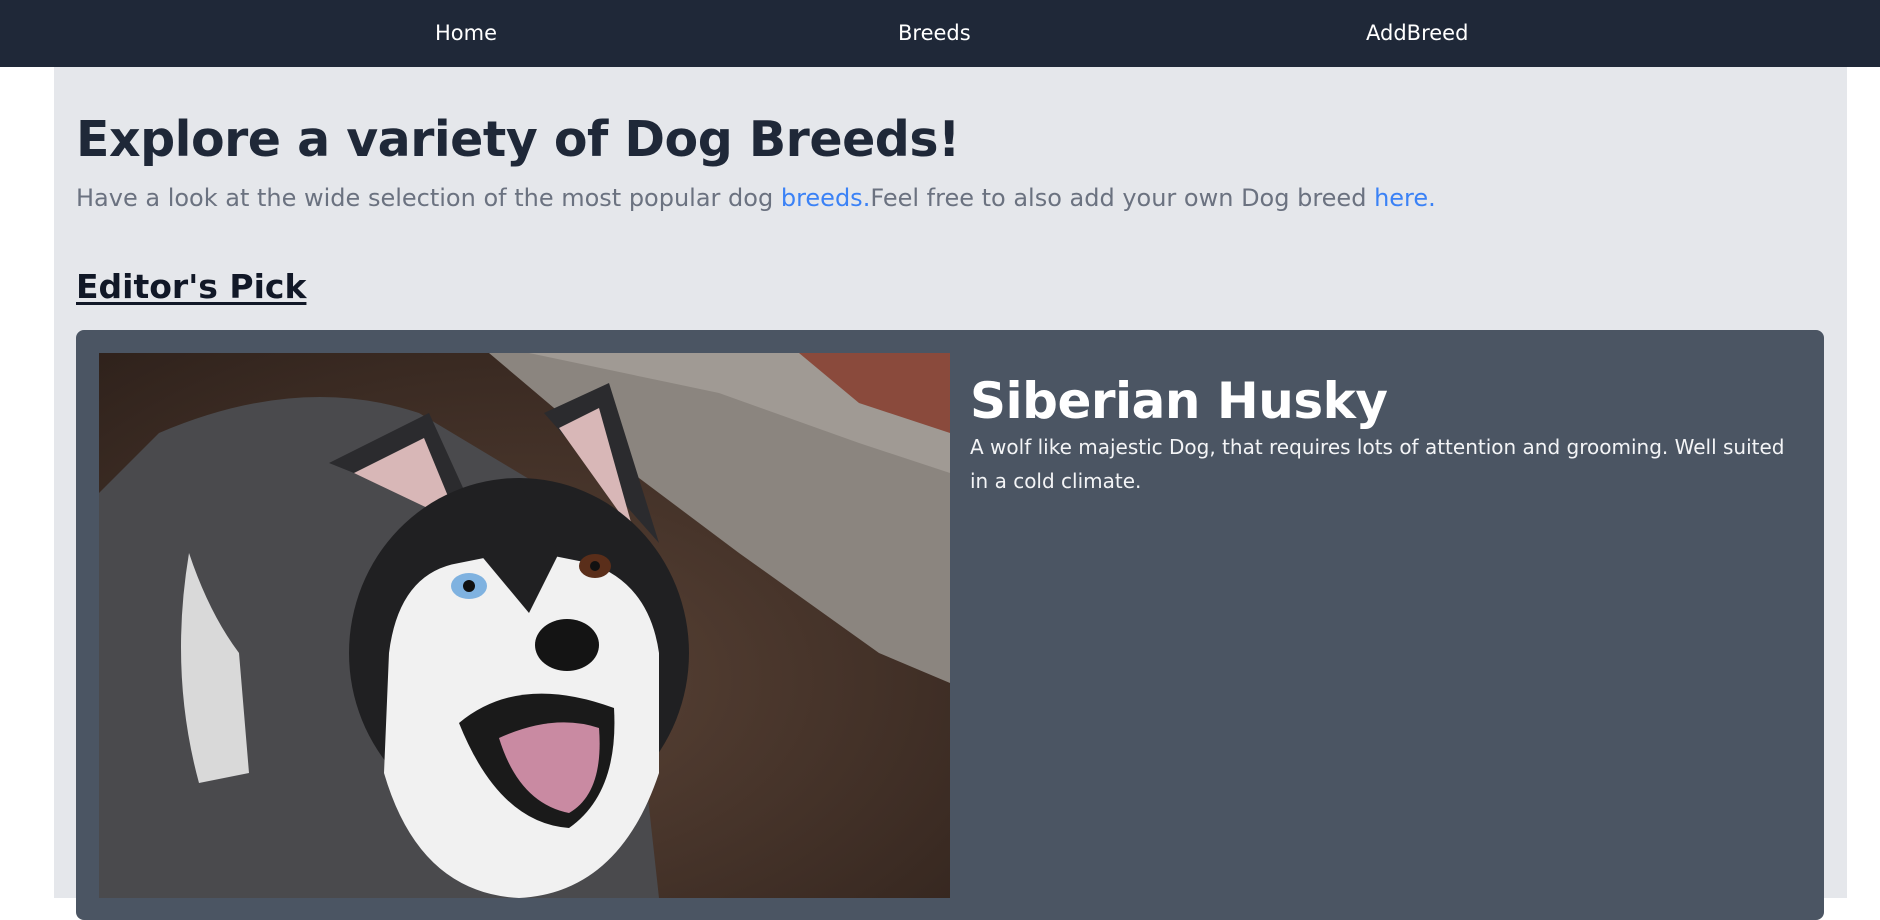  What do you see at coordinates (825, 198) in the screenshot?
I see `breeds-link: breeds.` at bounding box center [825, 198].